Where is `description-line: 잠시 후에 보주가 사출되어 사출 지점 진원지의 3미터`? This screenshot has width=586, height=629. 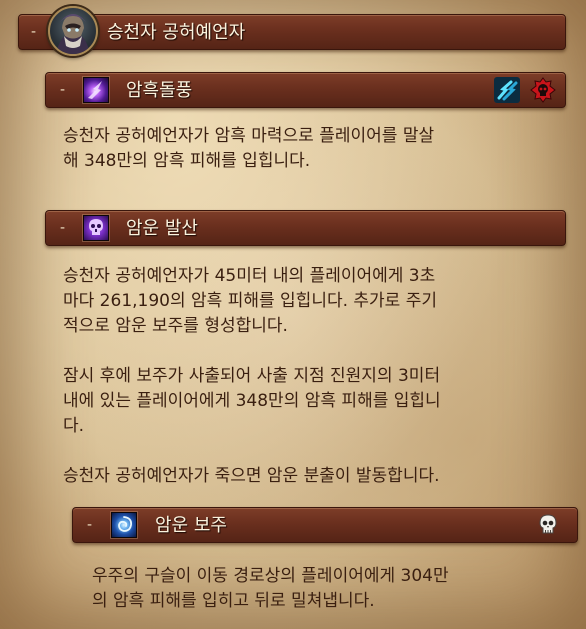 description-line: 잠시 후에 보주가 사출되어 사출 지점 진원지의 3미터 is located at coordinates (252, 376).